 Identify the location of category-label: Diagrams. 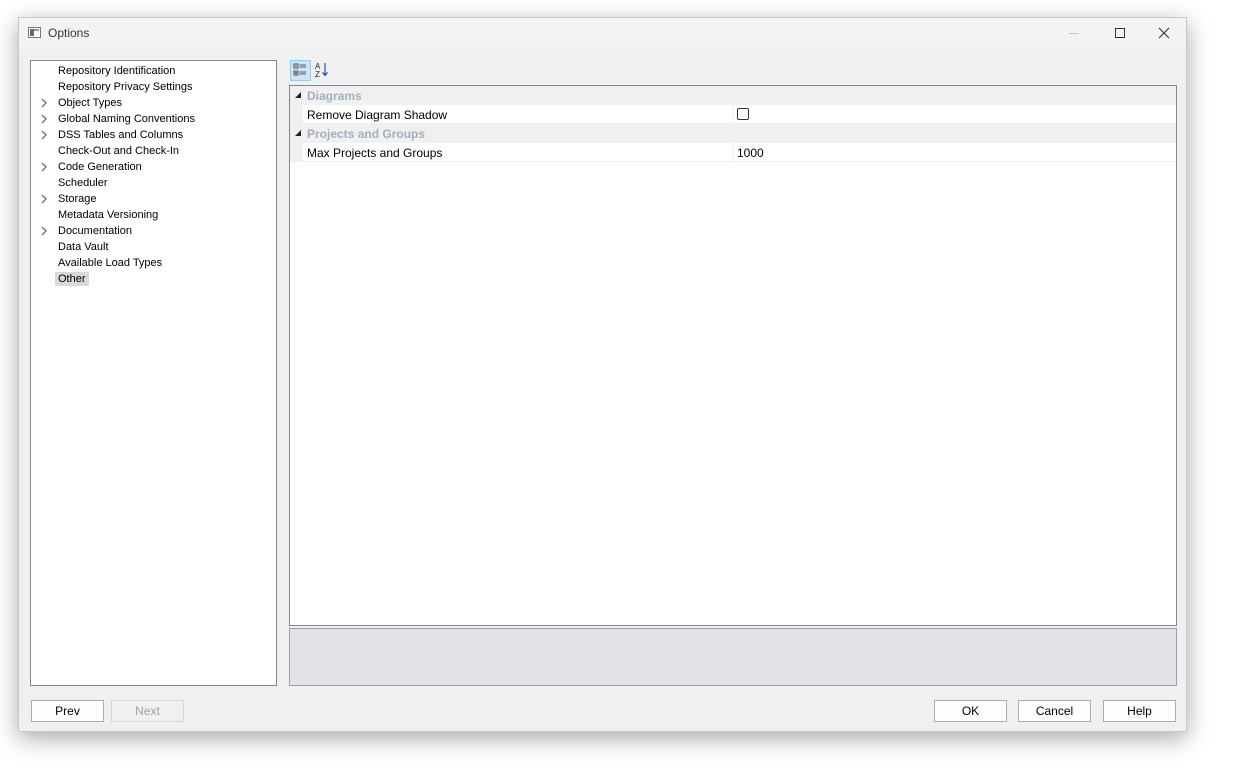
(334, 96).